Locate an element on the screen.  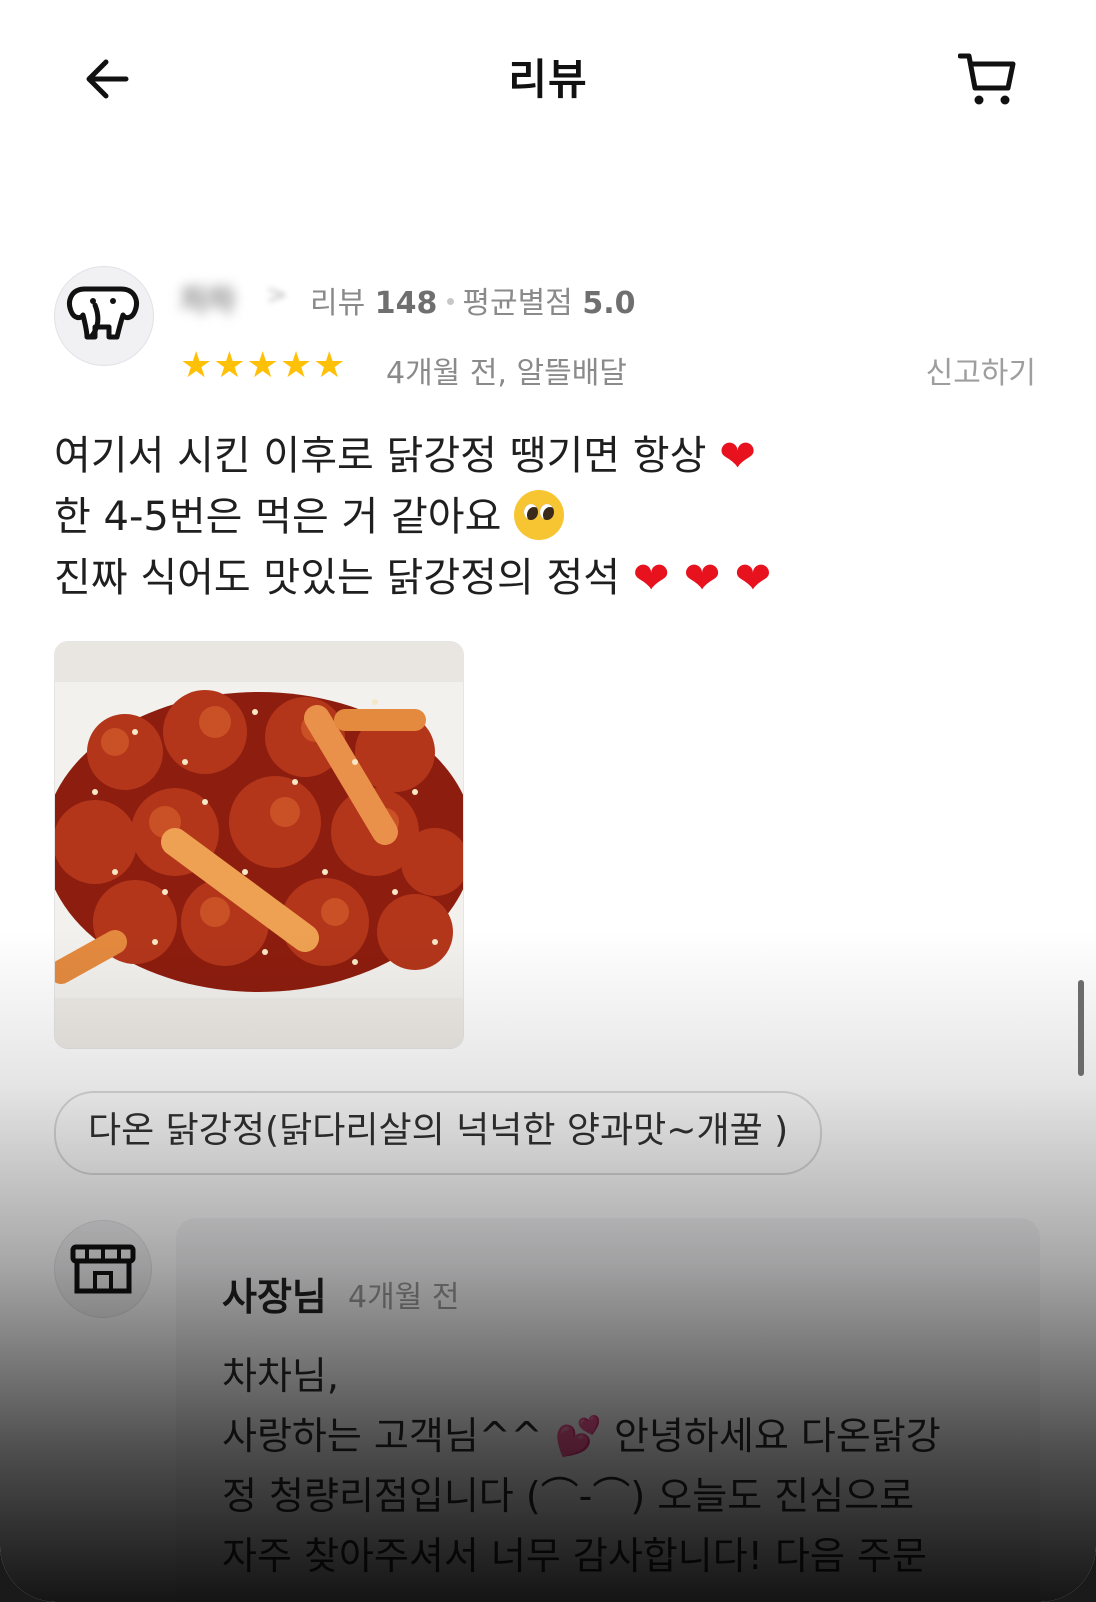
avg-rating: 5.0 is located at coordinates (609, 303).